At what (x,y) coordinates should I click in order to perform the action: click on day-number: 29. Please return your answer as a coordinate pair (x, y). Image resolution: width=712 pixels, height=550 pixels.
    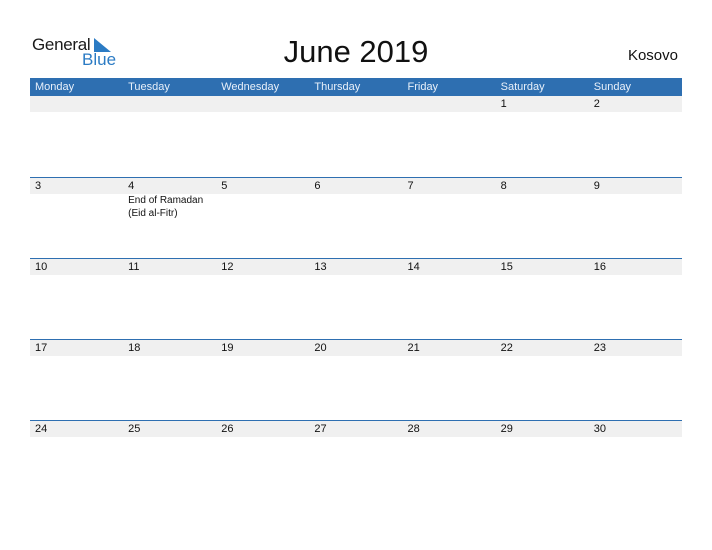
    Looking at the image, I should click on (506, 429).